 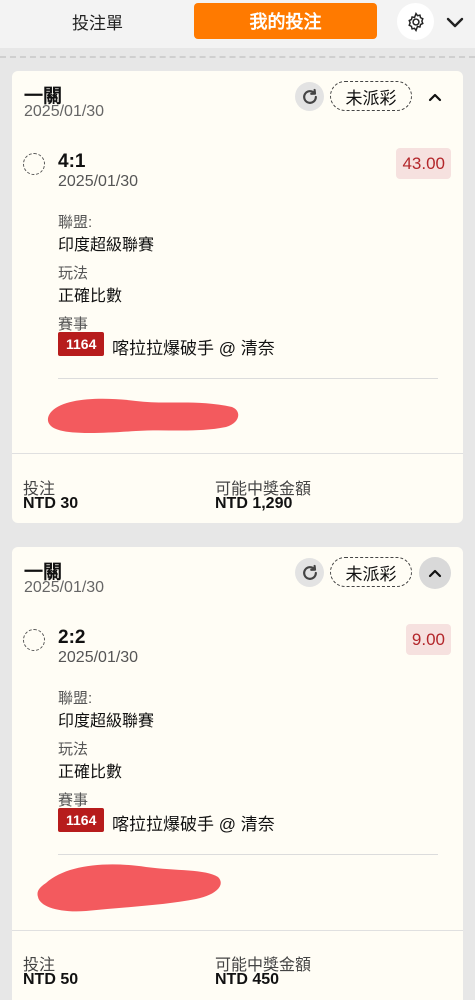 I want to click on tab-my-bets: 我的投注, so click(x=285, y=21).